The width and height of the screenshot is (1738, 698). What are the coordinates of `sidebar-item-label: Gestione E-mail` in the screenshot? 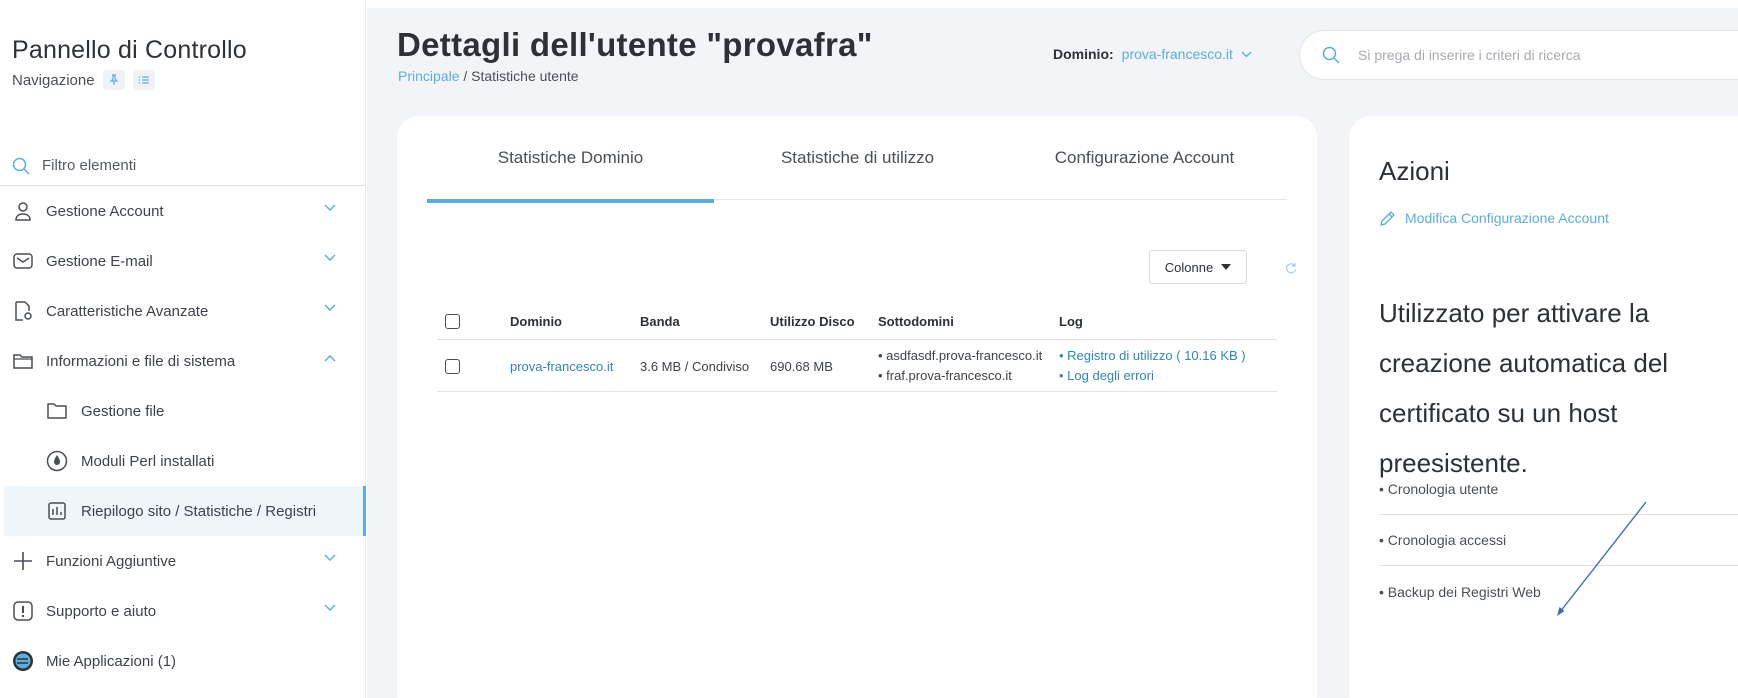 It's located at (99, 261).